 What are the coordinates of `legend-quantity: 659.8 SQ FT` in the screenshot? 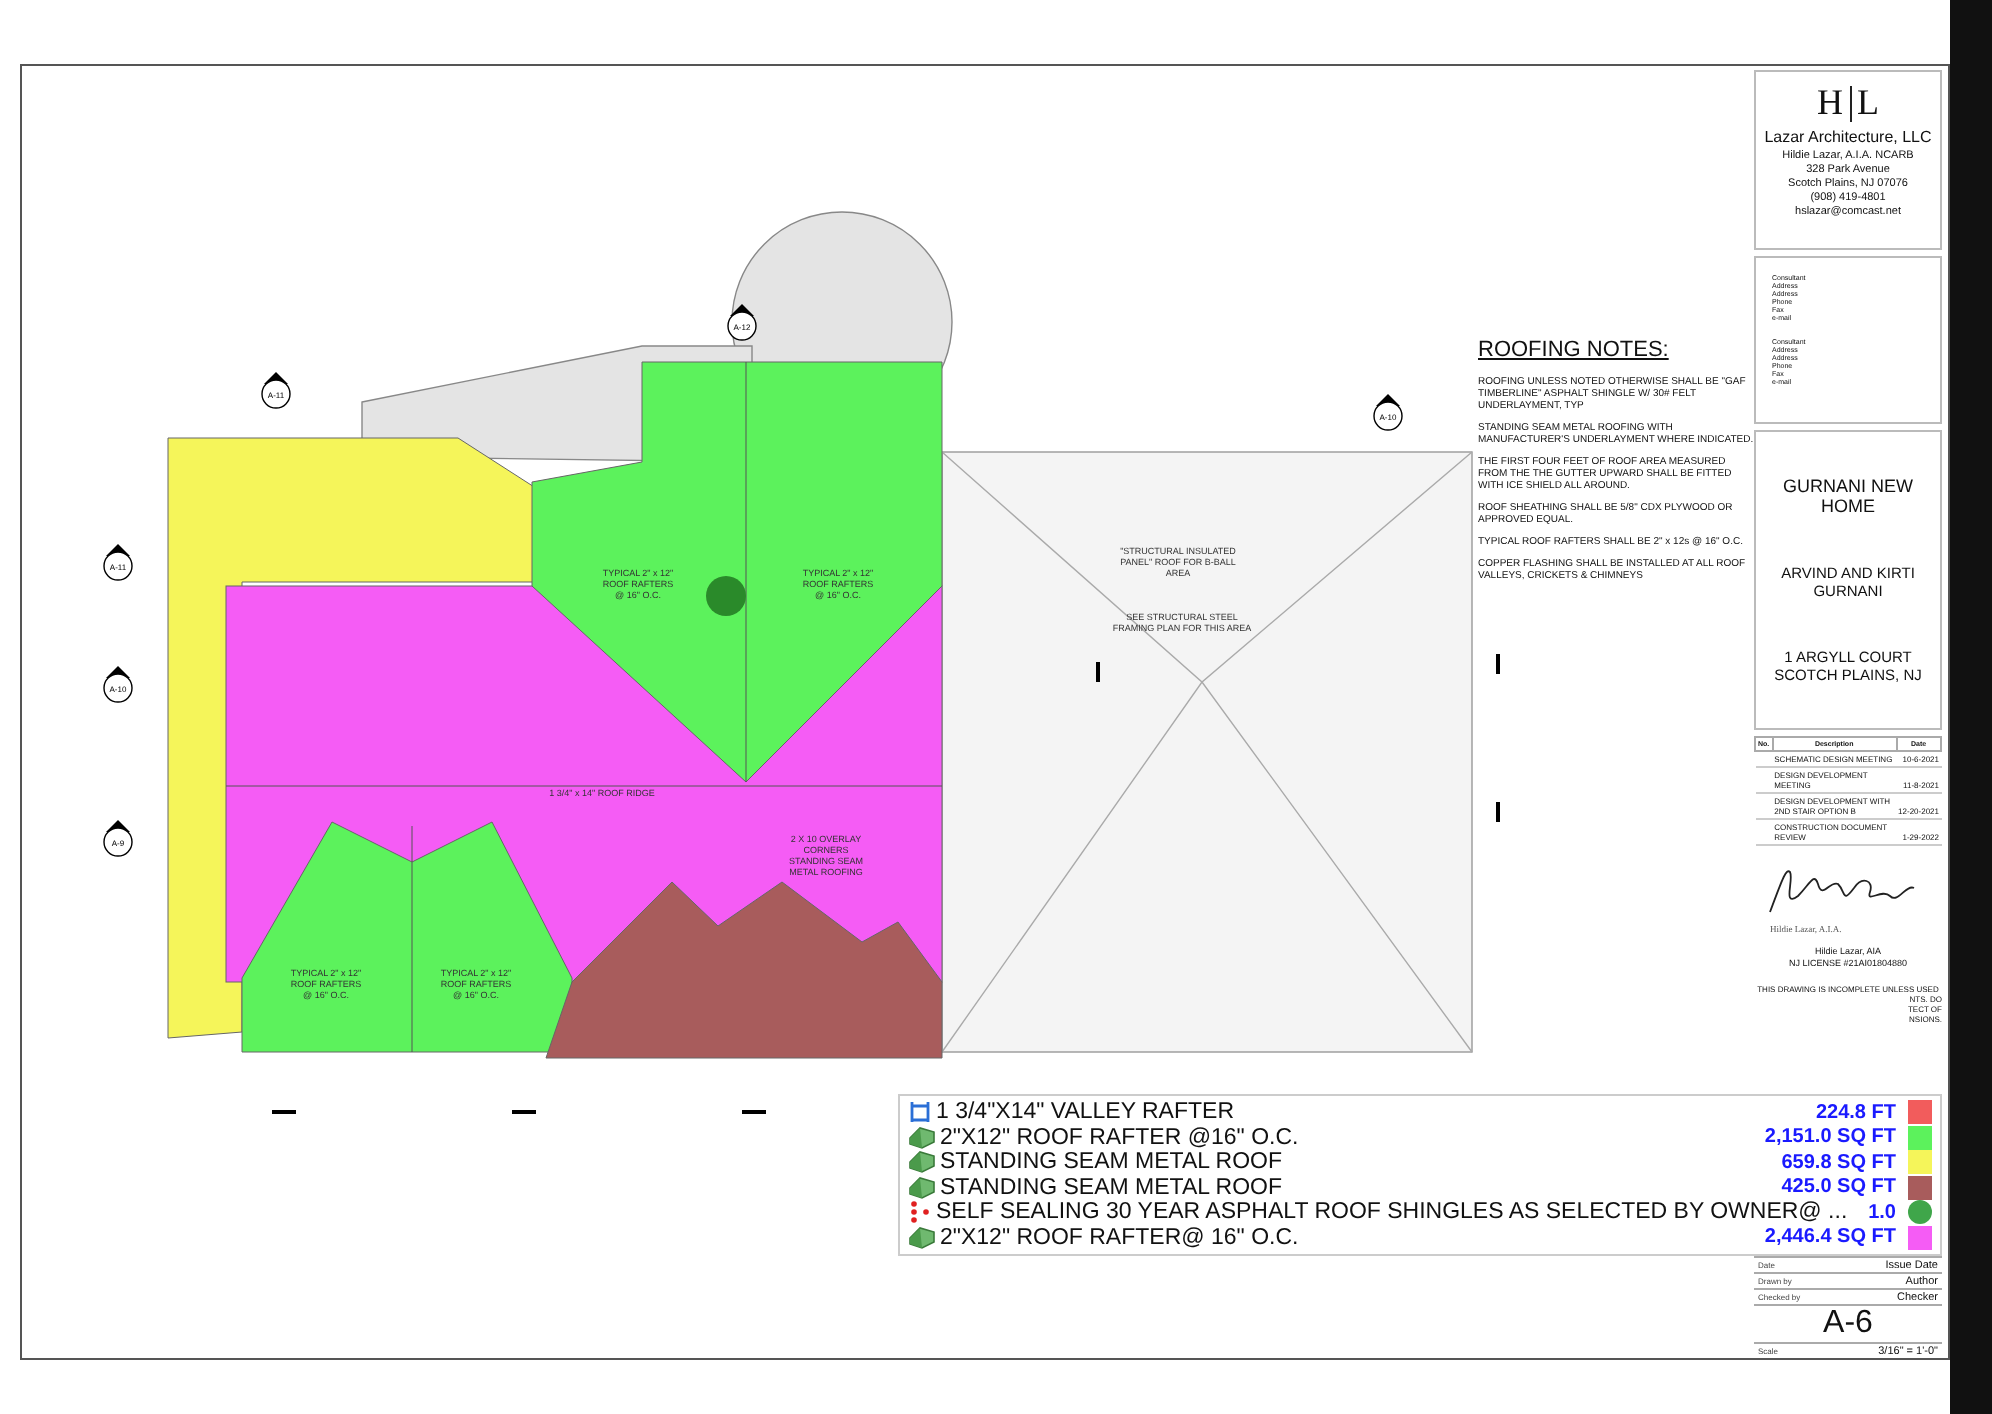 It's located at (1839, 1162).